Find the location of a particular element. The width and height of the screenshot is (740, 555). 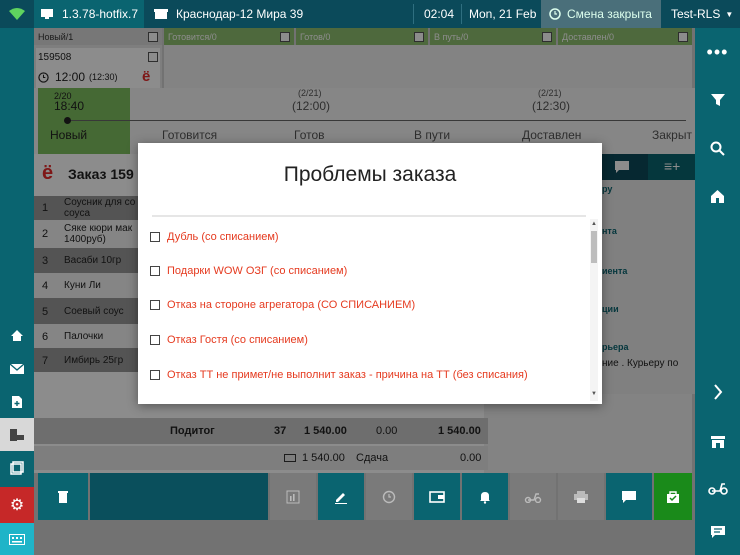

reports-button is located at coordinates (17, 467).